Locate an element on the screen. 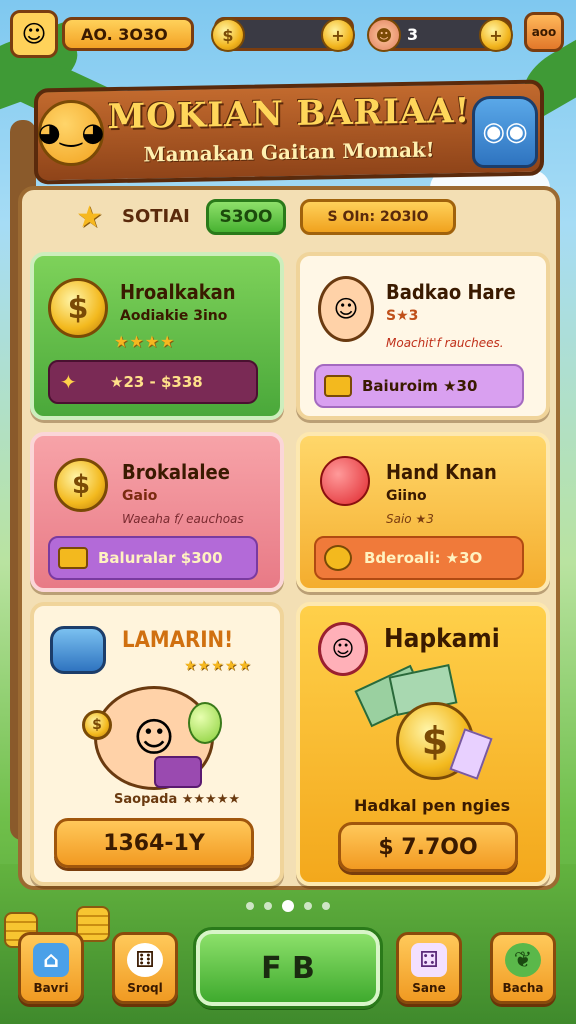 This screenshot has width=576, height=1024. nav-label: Sroql is located at coordinates (145, 988).